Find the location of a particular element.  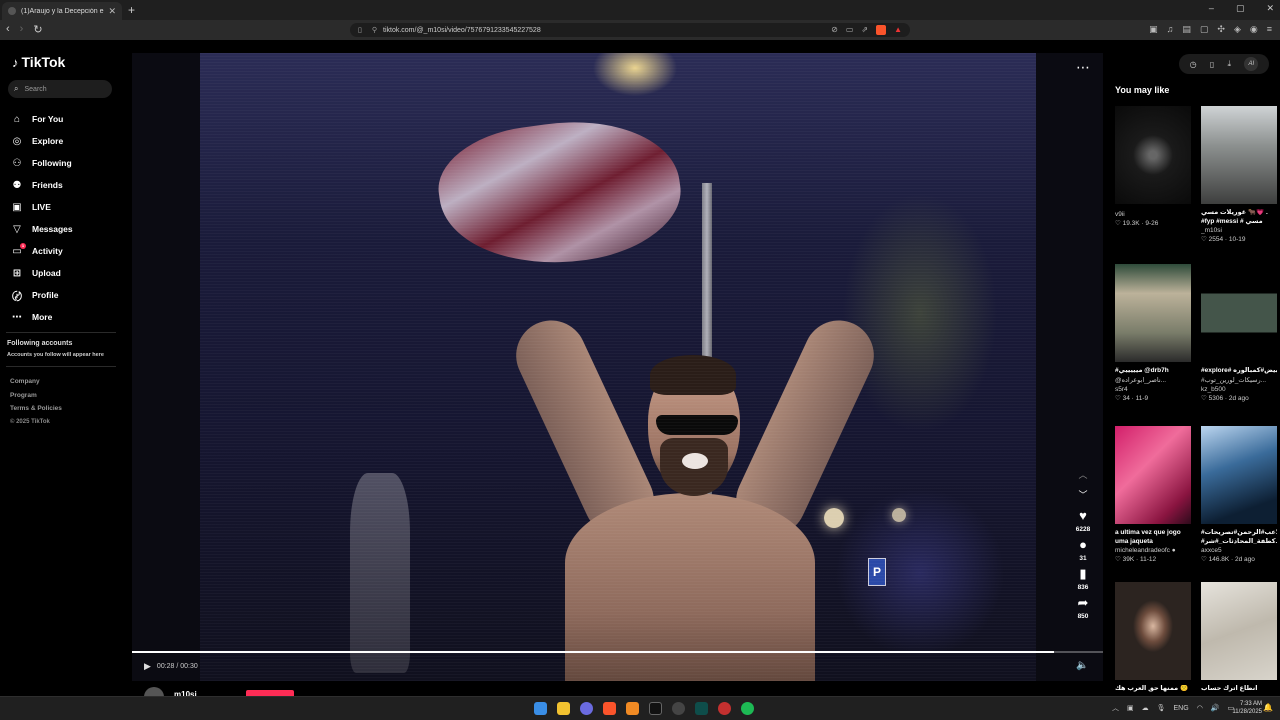

mini-player-icon: ▯ is located at coordinates (1212, 64).